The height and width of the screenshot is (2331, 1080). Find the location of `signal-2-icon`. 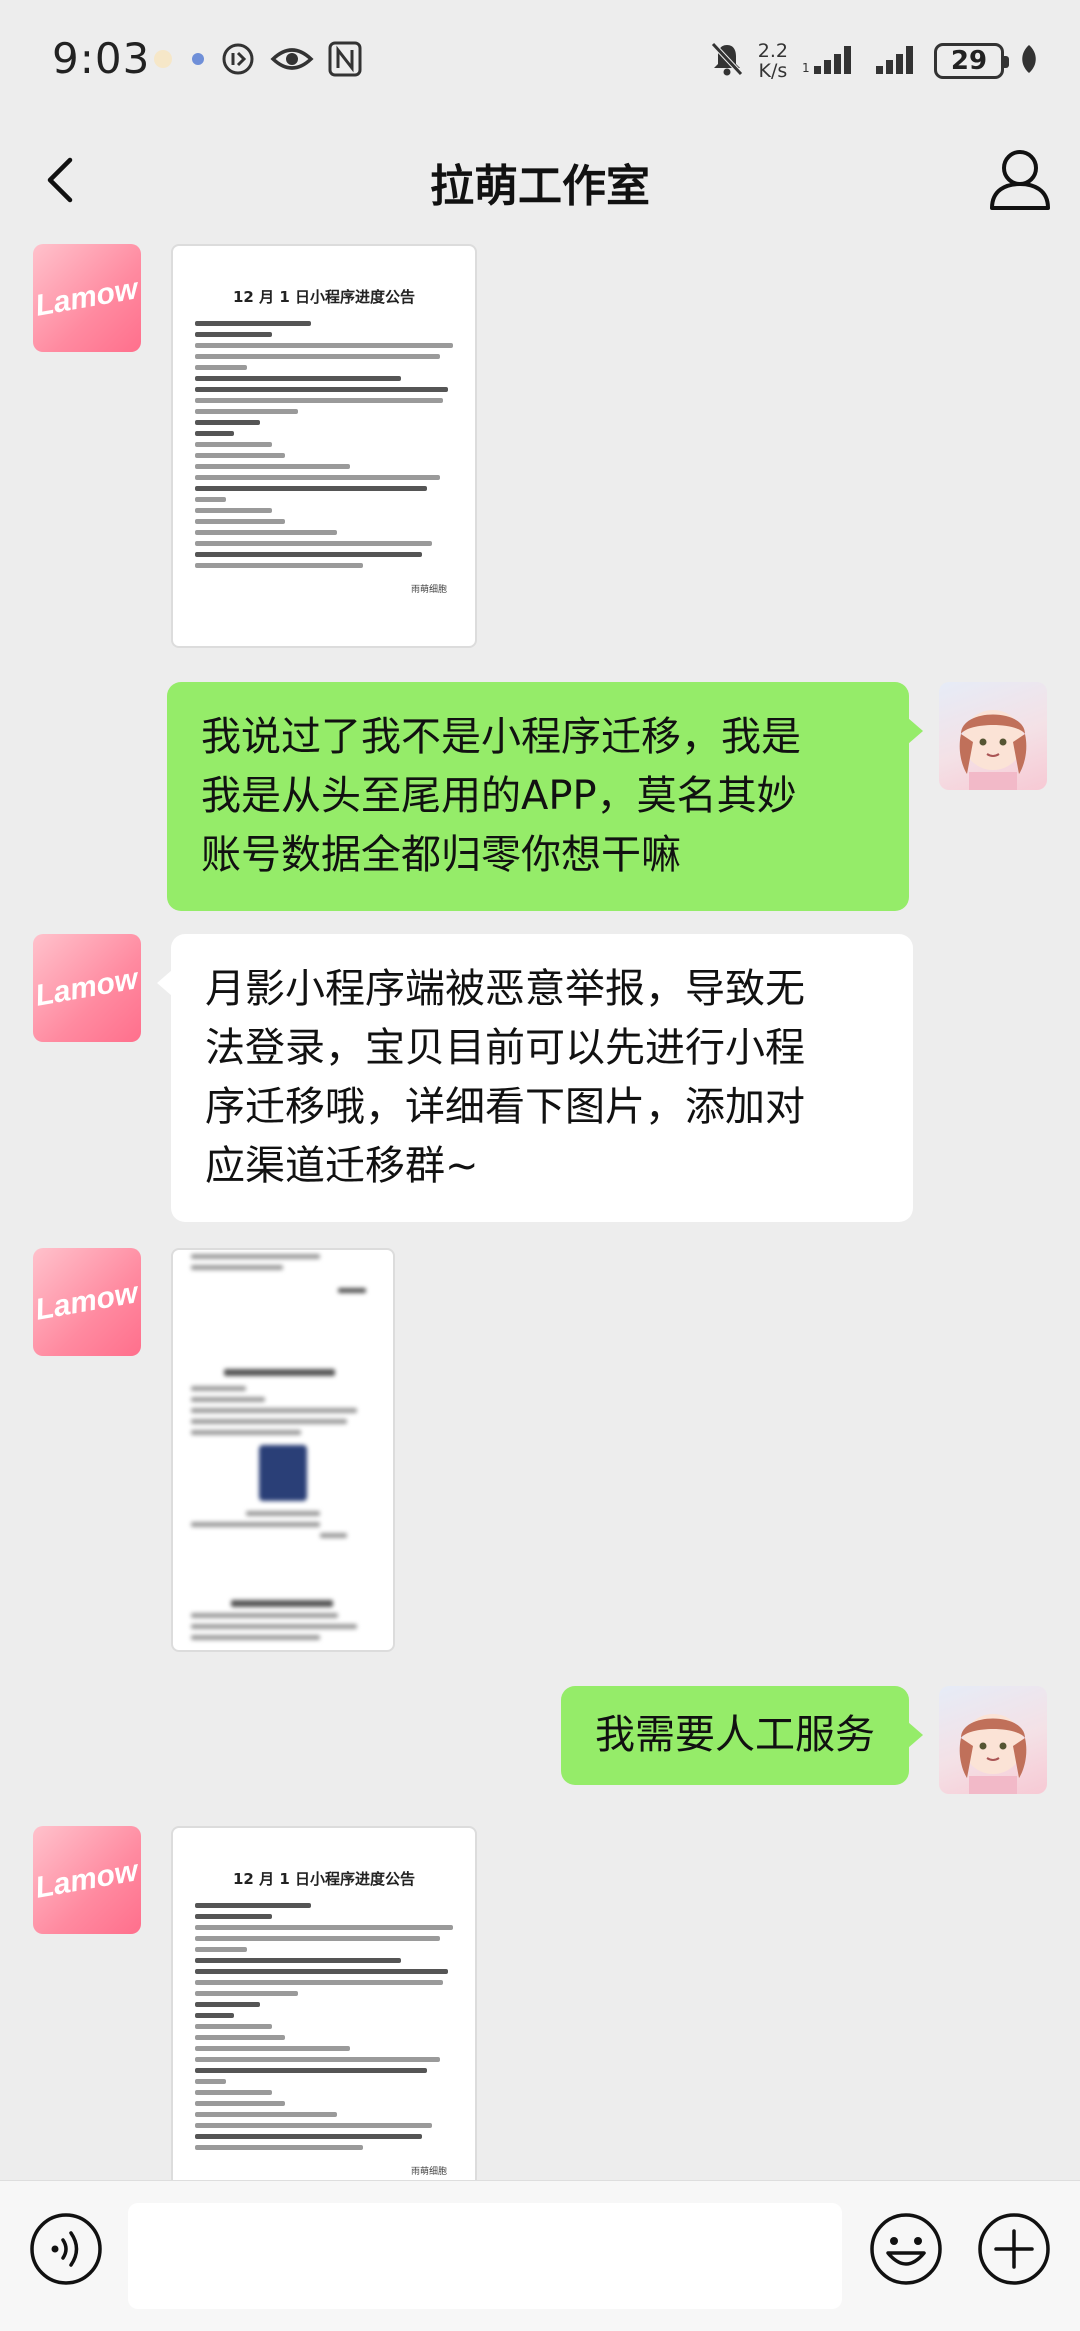

signal-2-icon is located at coordinates (897, 61).